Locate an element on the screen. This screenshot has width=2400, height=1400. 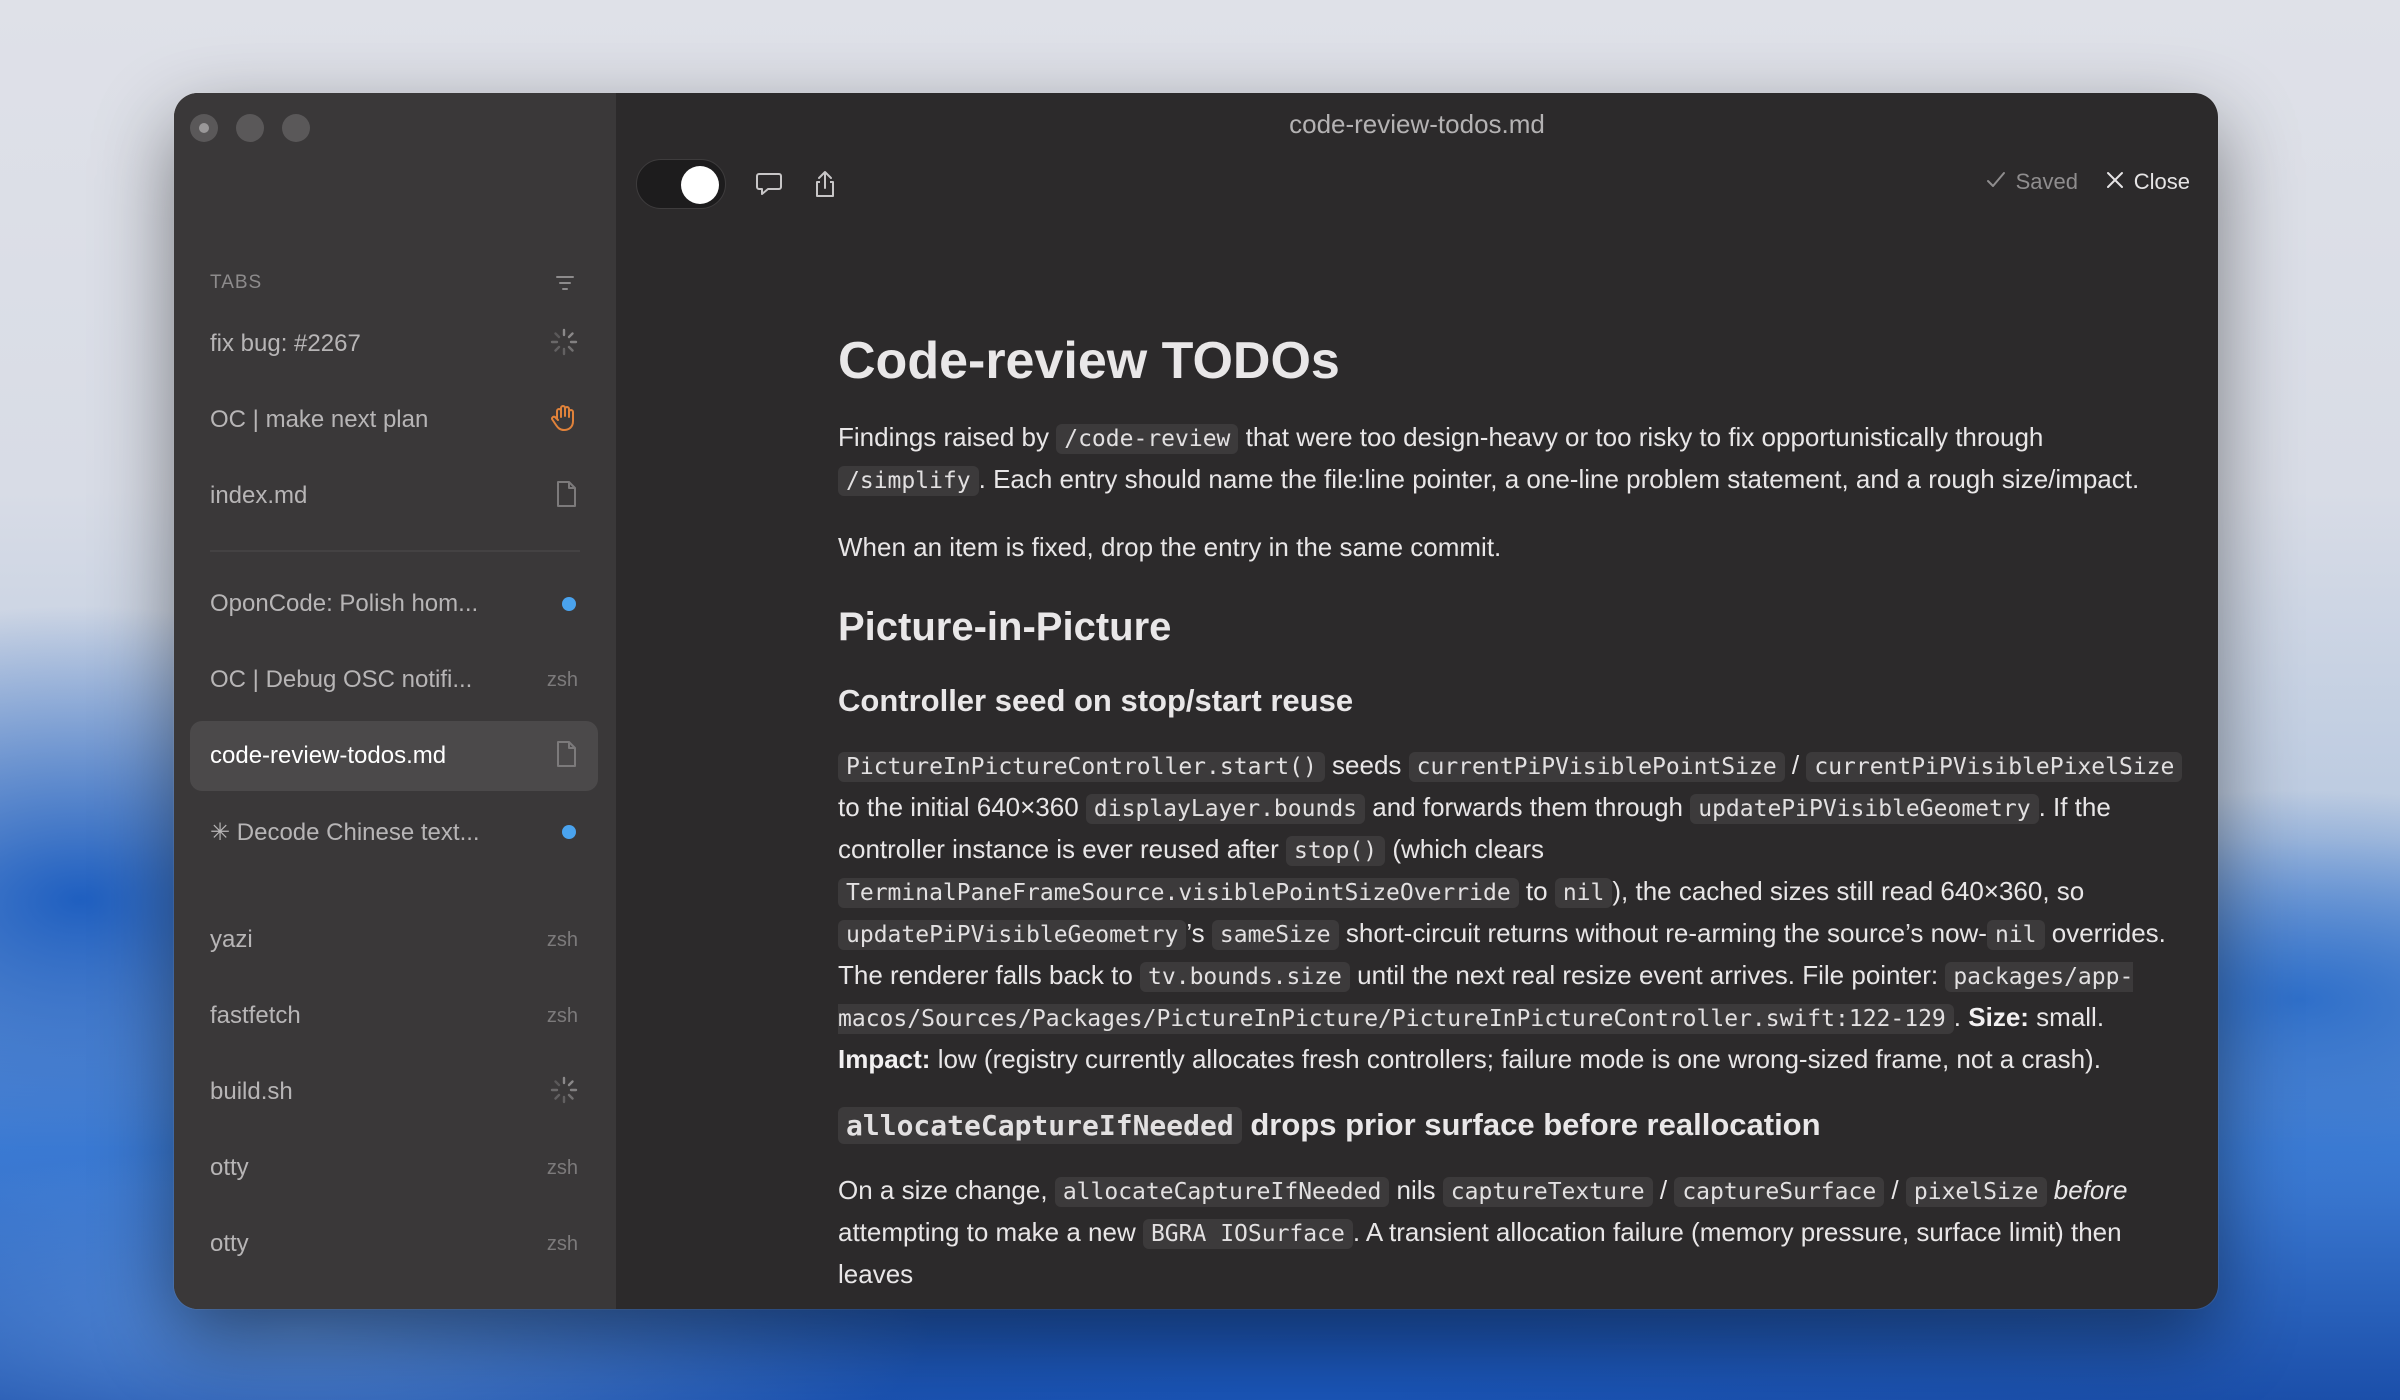
sidebar-item-code-review-todos: code-review-todos.md is located at coordinates (394, 756).